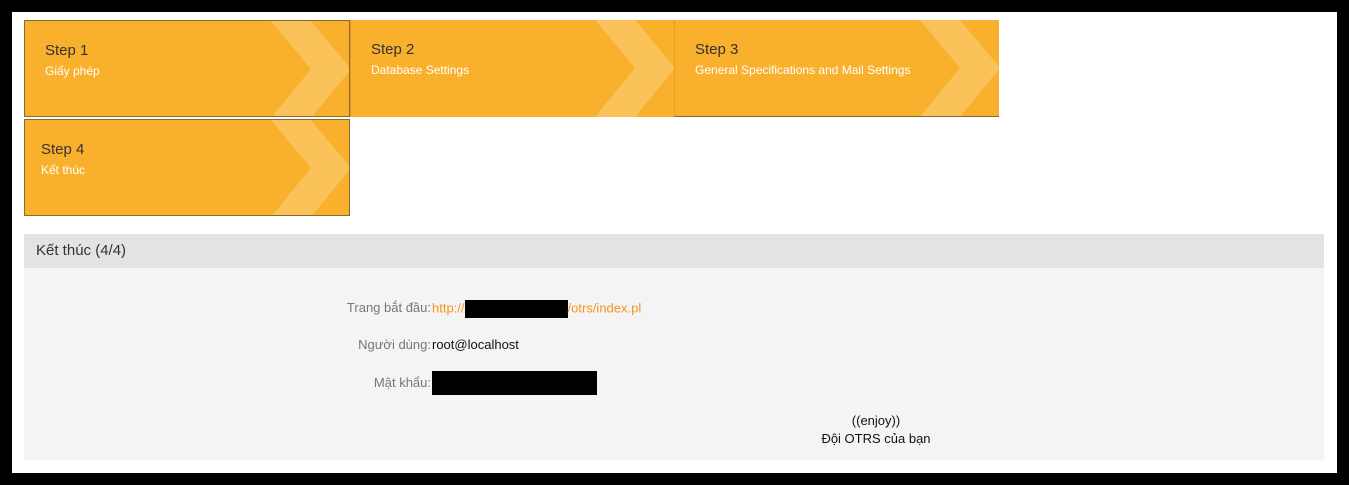 The width and height of the screenshot is (1349, 485). Describe the element at coordinates (63, 170) in the screenshot. I see `step-4-subtitle: Kết thúc` at that location.